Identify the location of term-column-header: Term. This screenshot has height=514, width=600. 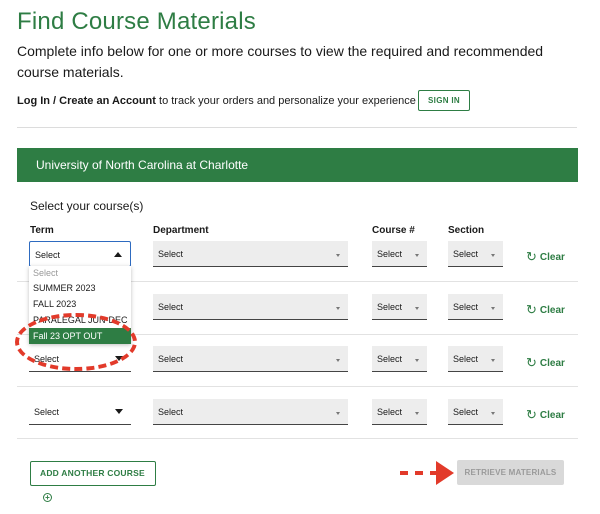
(42, 230).